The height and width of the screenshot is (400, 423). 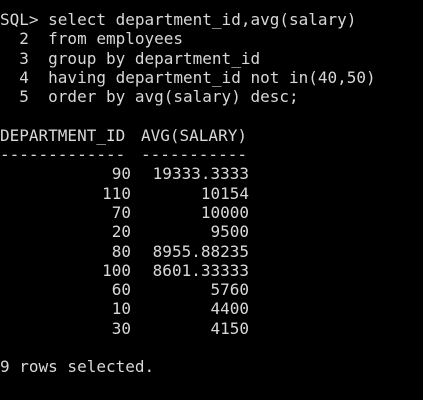 What do you see at coordinates (149, 97) in the screenshot?
I see `query-line: 5 order by avg(salary) desc;` at bounding box center [149, 97].